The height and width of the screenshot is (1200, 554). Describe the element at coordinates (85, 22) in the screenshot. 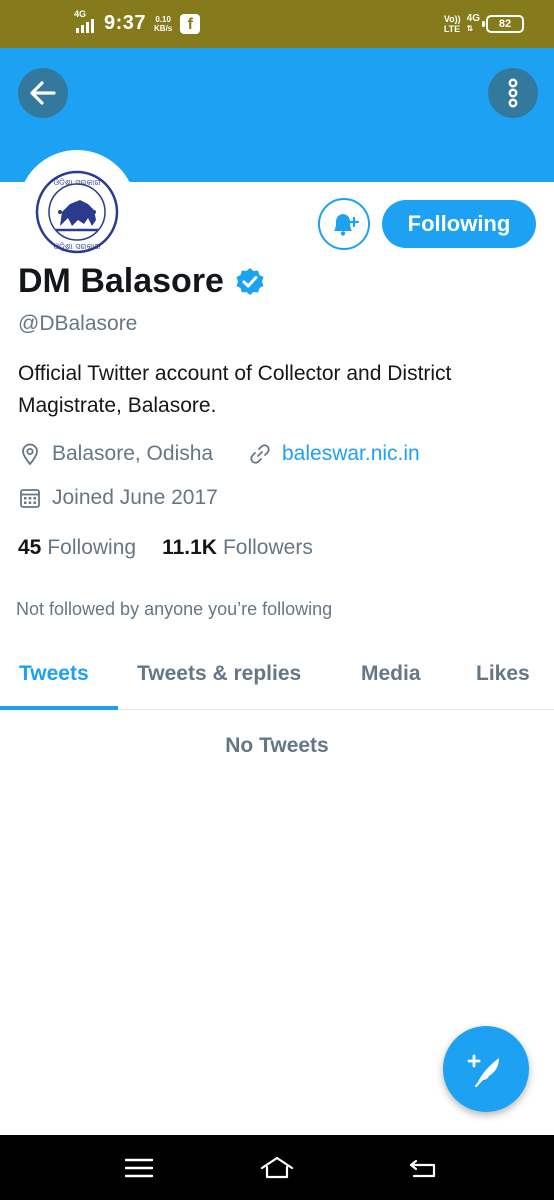

I see `signal-icon: 4G` at that location.